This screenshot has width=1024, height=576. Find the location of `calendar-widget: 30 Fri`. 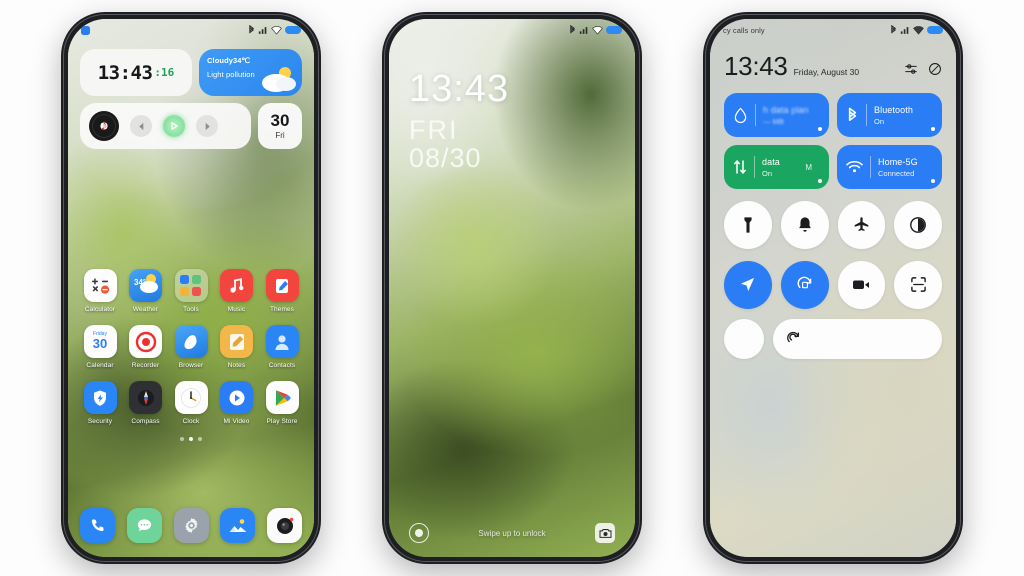

calendar-widget: 30 Fri is located at coordinates (280, 126).